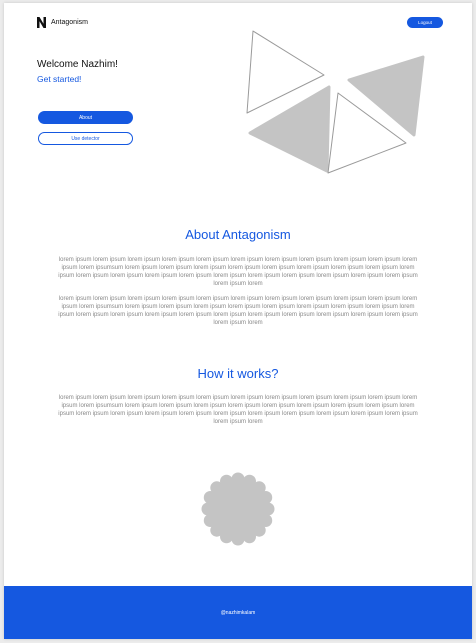 This screenshot has height=643, width=476. Describe the element at coordinates (85, 138) in the screenshot. I see `use-detector-button: Use detector` at that location.